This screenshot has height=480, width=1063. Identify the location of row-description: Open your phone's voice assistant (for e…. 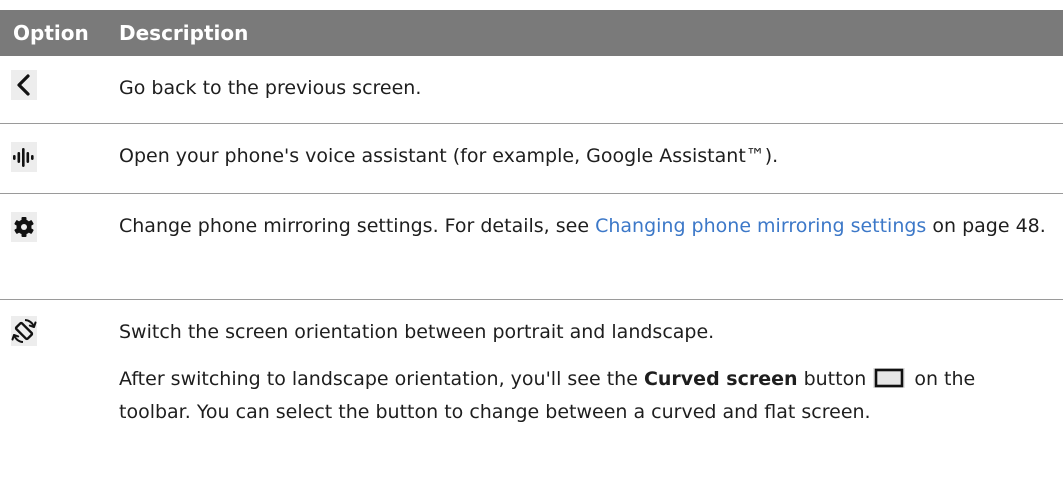
(449, 156).